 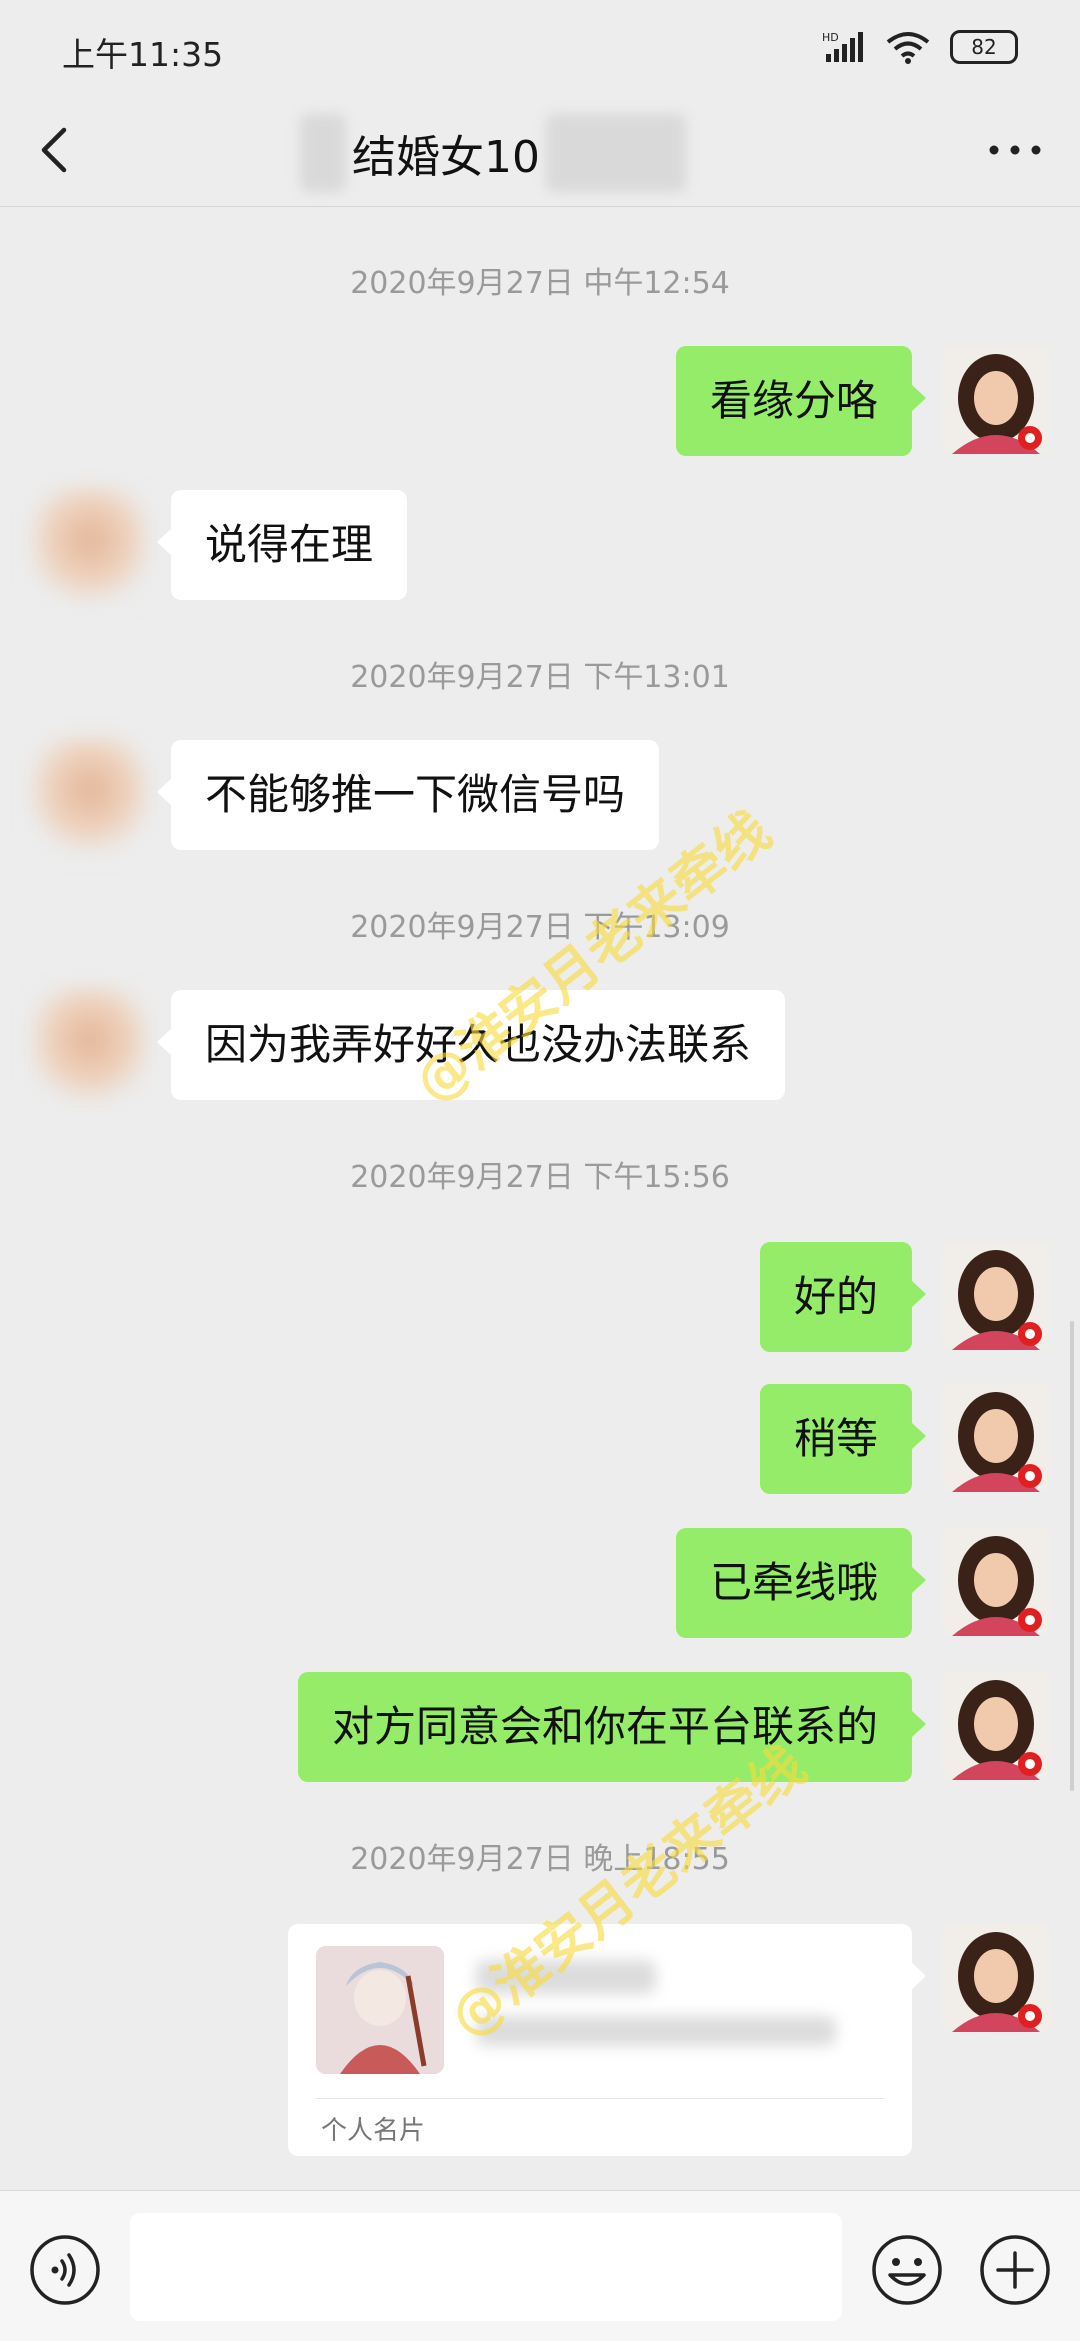 I want to click on message-timestamp: 2020年9月27日 下午13:09, so click(x=540, y=927).